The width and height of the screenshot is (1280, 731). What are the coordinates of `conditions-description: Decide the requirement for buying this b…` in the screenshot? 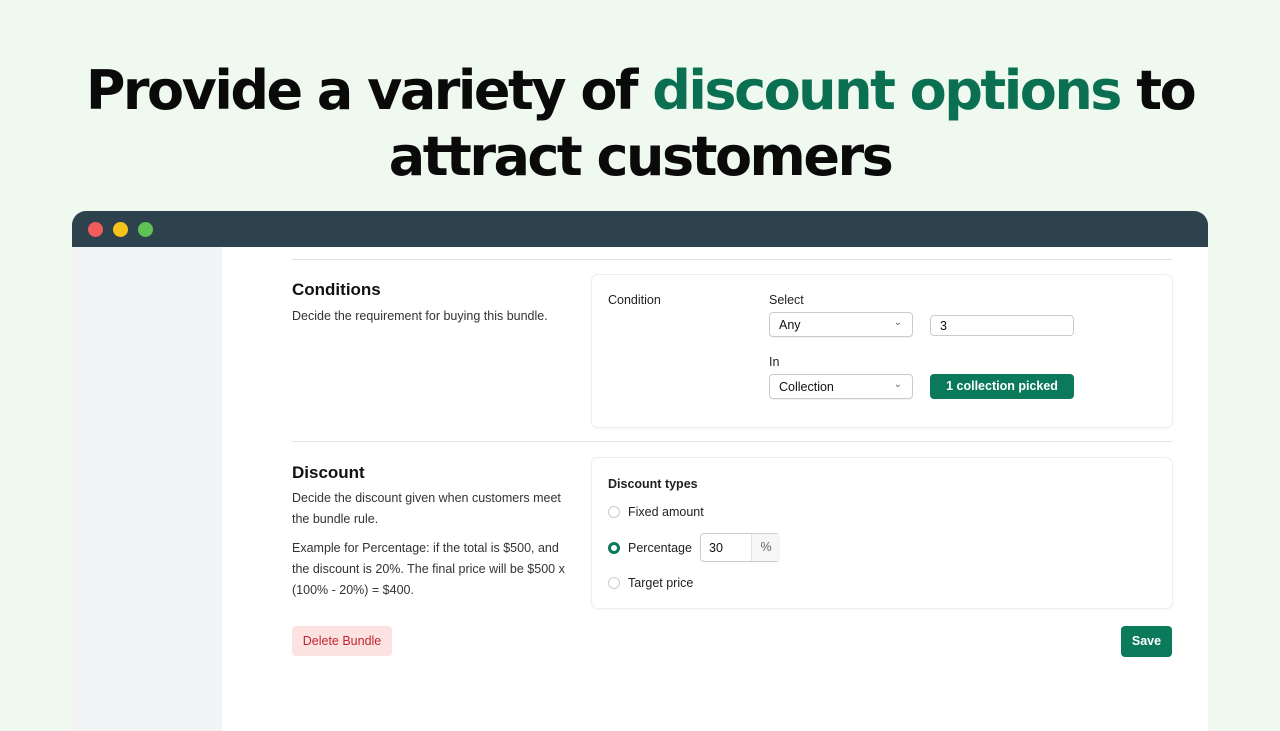 It's located at (420, 316).